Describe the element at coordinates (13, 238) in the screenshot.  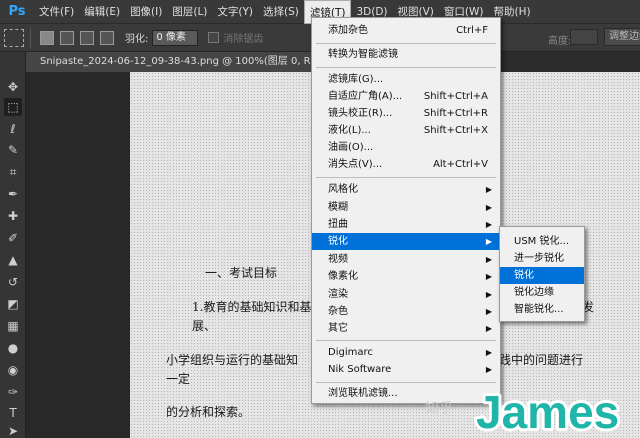
I see `brush-tool-icon: ✐` at that location.